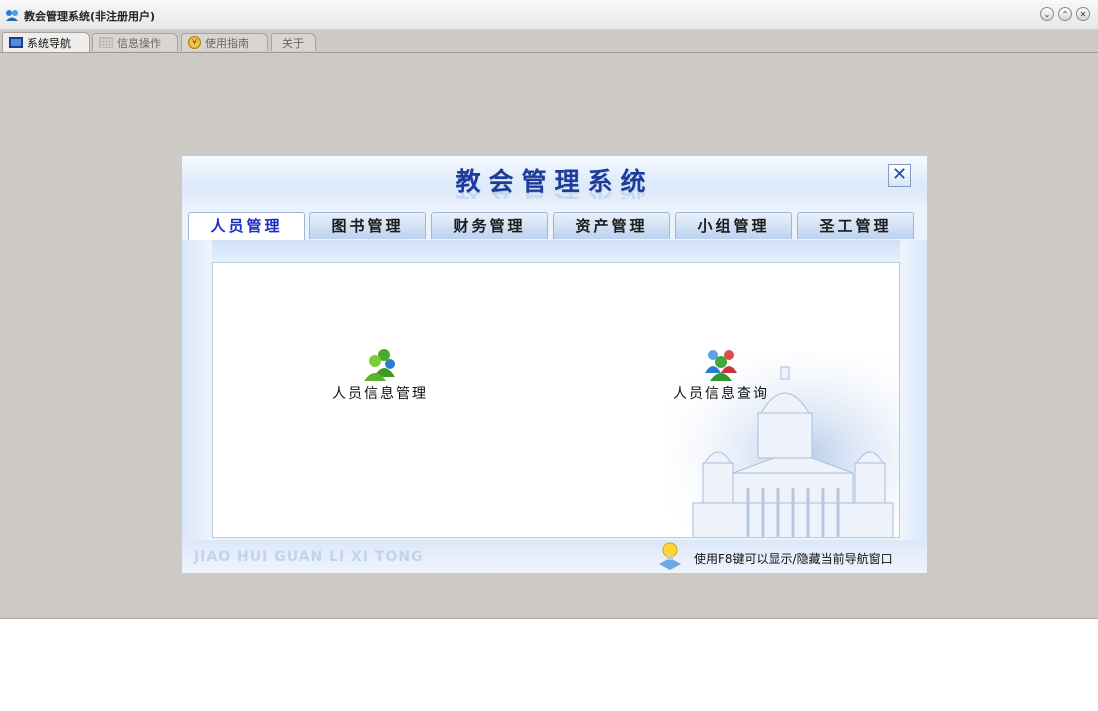  Describe the element at coordinates (90, 16) in the screenshot. I see `window-title: 教会管理系统(非注册用户)` at that location.